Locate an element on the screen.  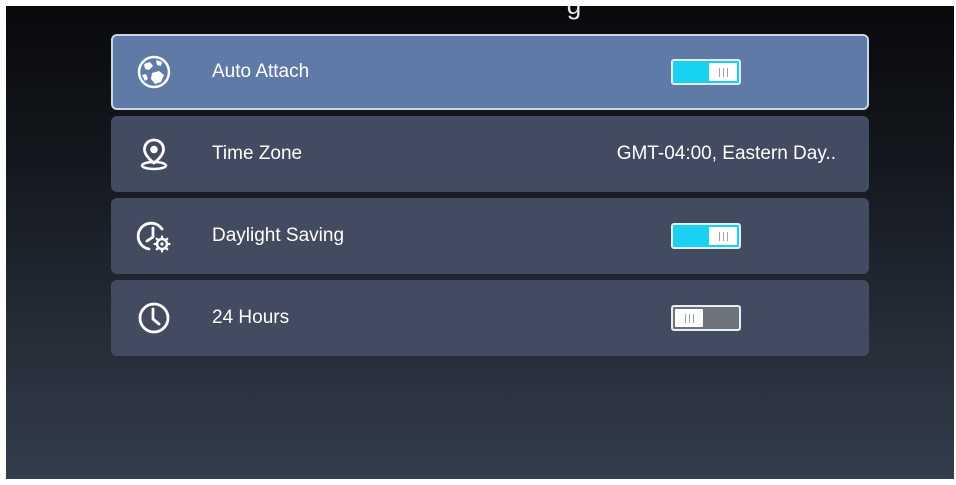
daylight-saving-toggle is located at coordinates (706, 236).